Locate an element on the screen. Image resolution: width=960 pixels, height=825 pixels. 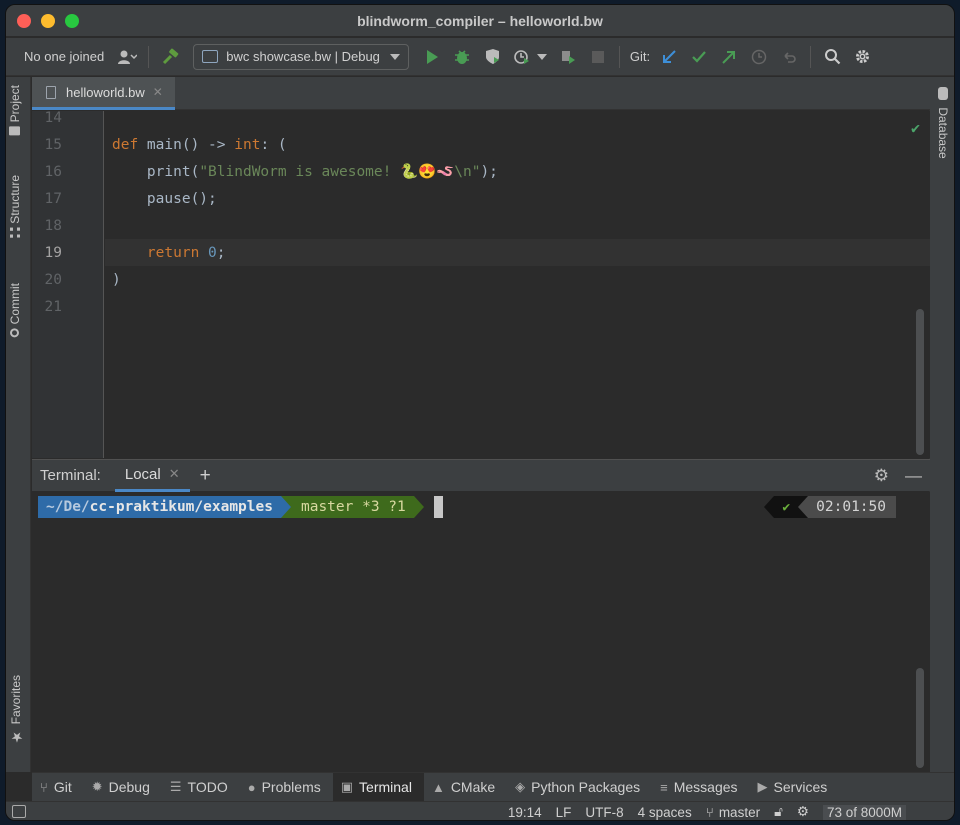
file-icon is located at coordinates (51, 92).